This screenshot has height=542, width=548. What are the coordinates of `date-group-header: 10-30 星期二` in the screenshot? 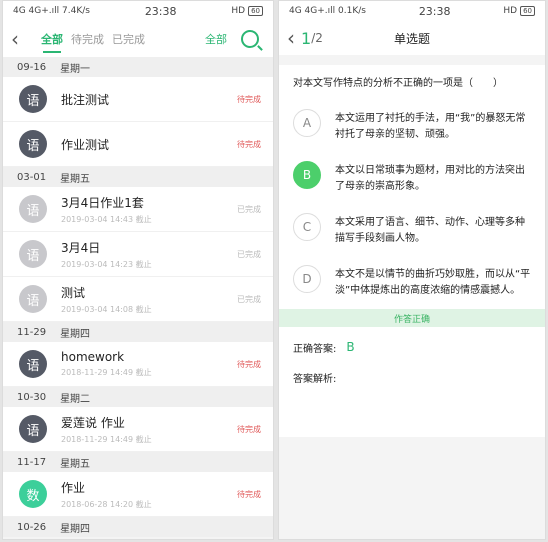 It's located at (138, 397).